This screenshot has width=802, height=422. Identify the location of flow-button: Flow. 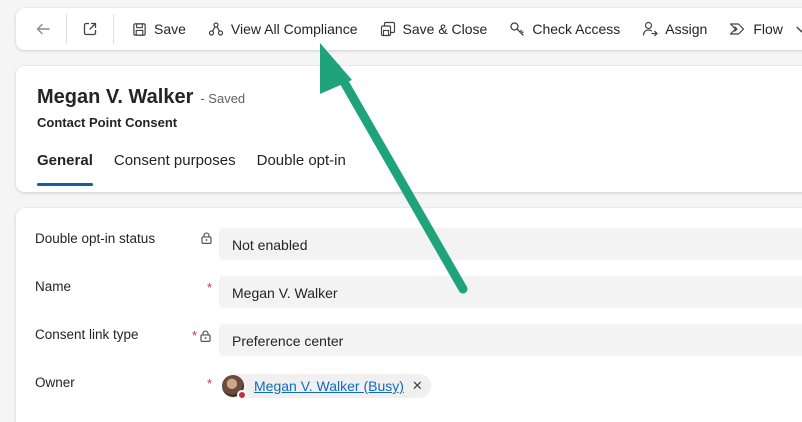
(756, 29).